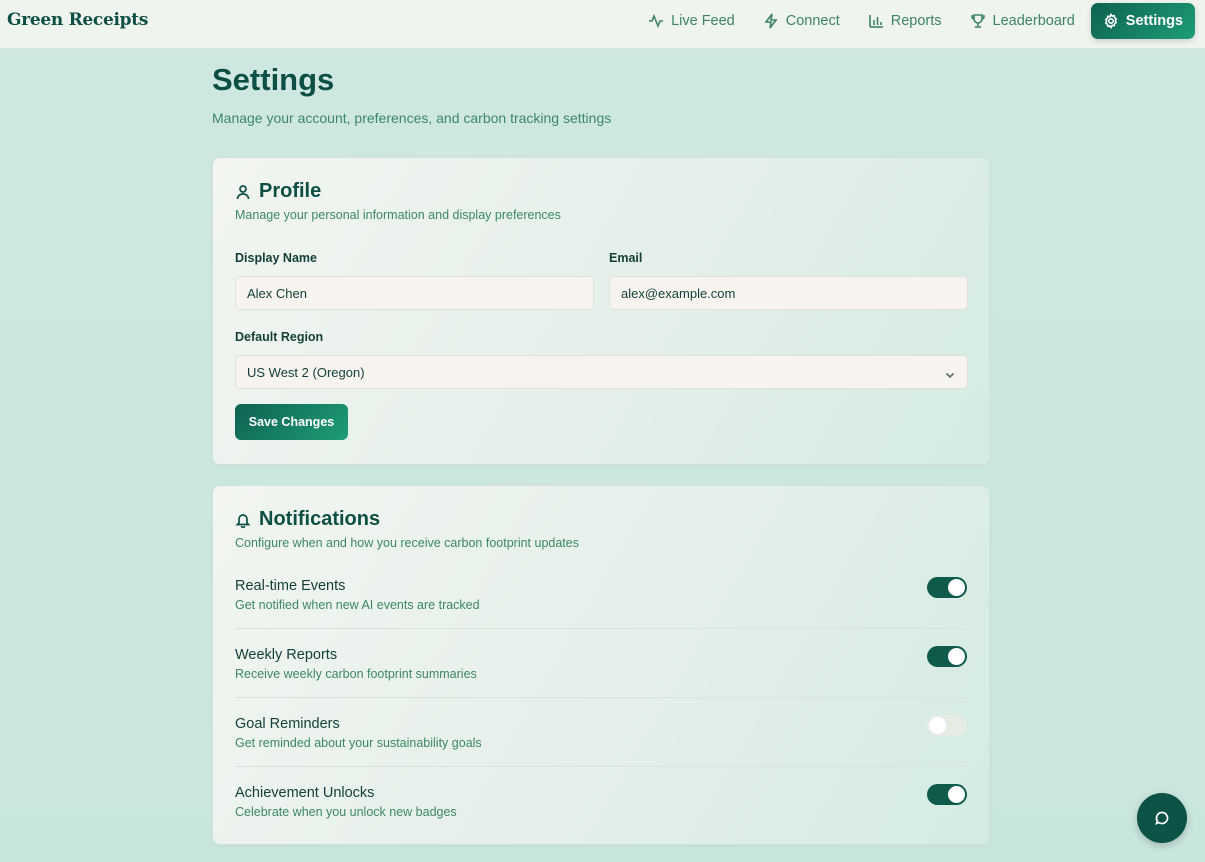  Describe the element at coordinates (243, 520) in the screenshot. I see `bell-icon` at that location.